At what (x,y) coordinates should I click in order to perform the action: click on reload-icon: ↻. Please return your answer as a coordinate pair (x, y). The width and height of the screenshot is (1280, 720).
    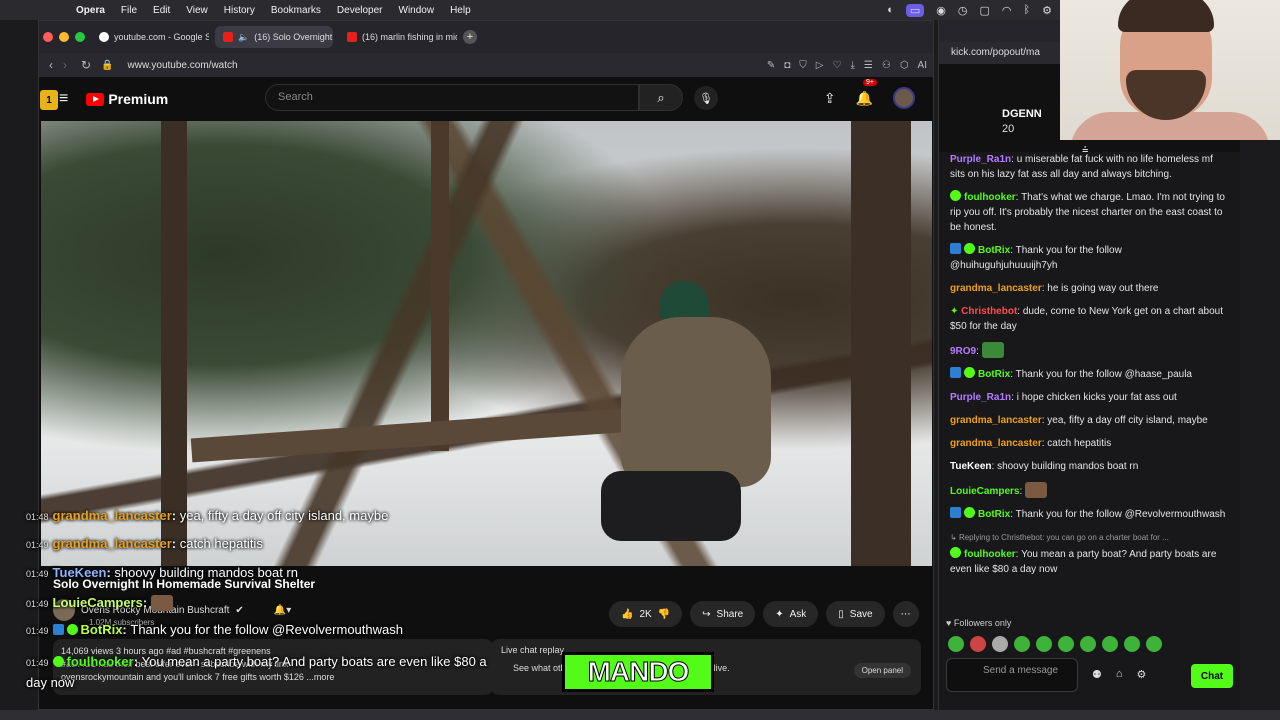
    Looking at the image, I should click on (86, 65).